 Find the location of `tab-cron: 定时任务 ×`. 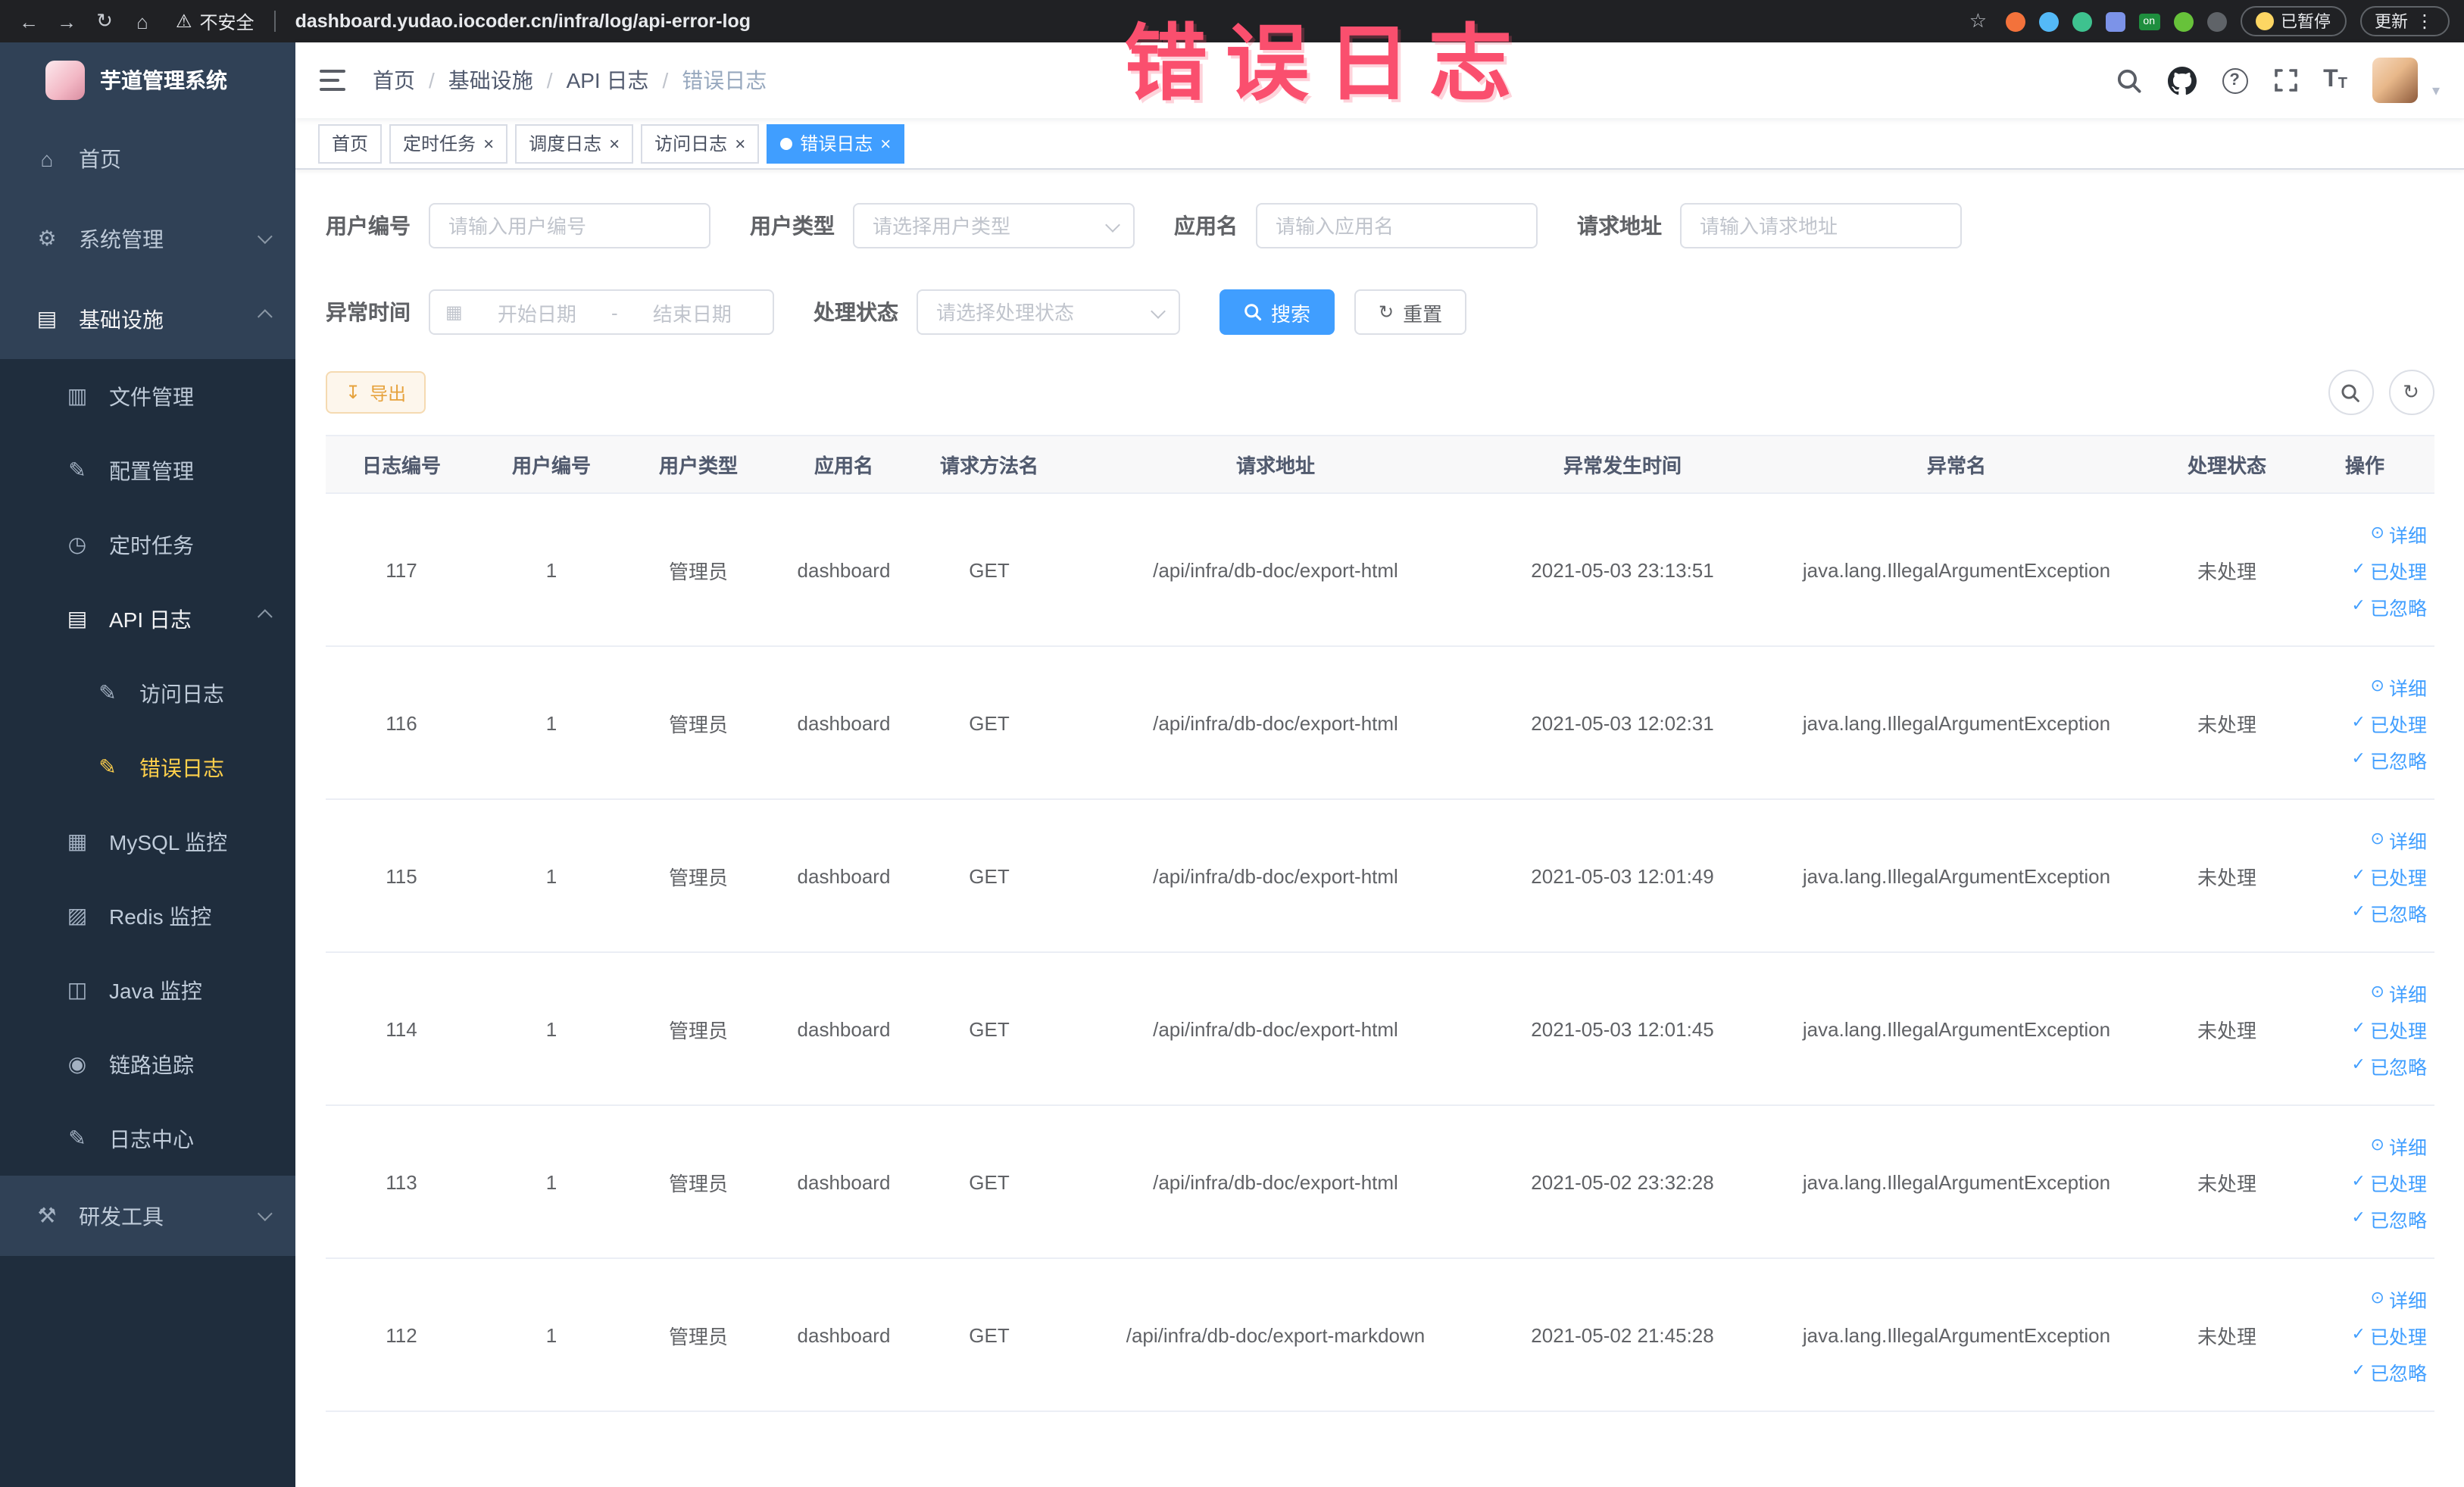

tab-cron: 定时任务 × is located at coordinates (448, 143).